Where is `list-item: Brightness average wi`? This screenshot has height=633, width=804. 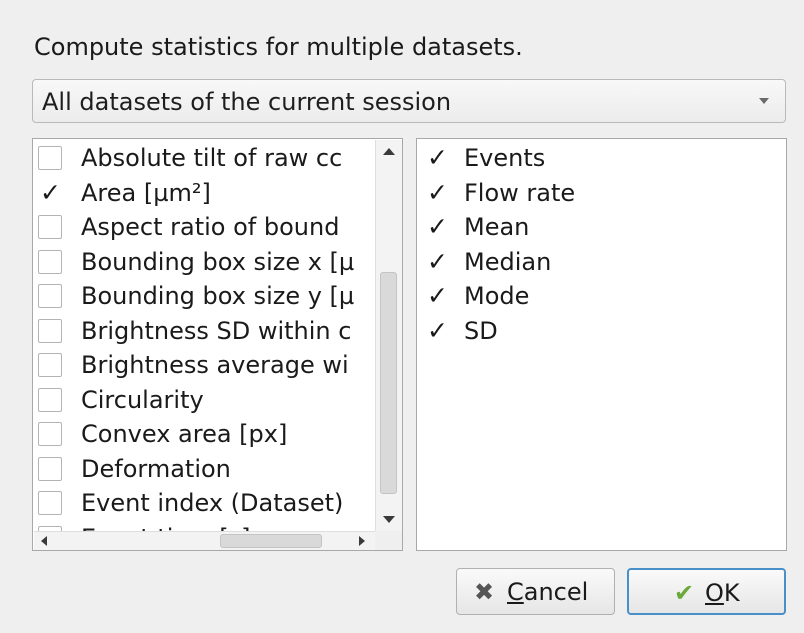
list-item: Brightness average wi is located at coordinates (204, 366).